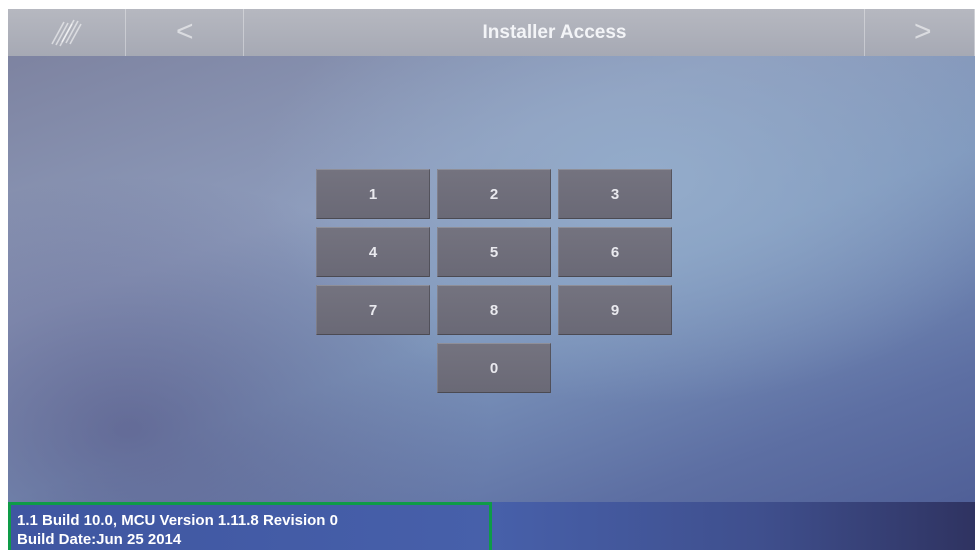 The height and width of the screenshot is (550, 975). Describe the element at coordinates (373, 252) in the screenshot. I see `key-4: 4` at that location.